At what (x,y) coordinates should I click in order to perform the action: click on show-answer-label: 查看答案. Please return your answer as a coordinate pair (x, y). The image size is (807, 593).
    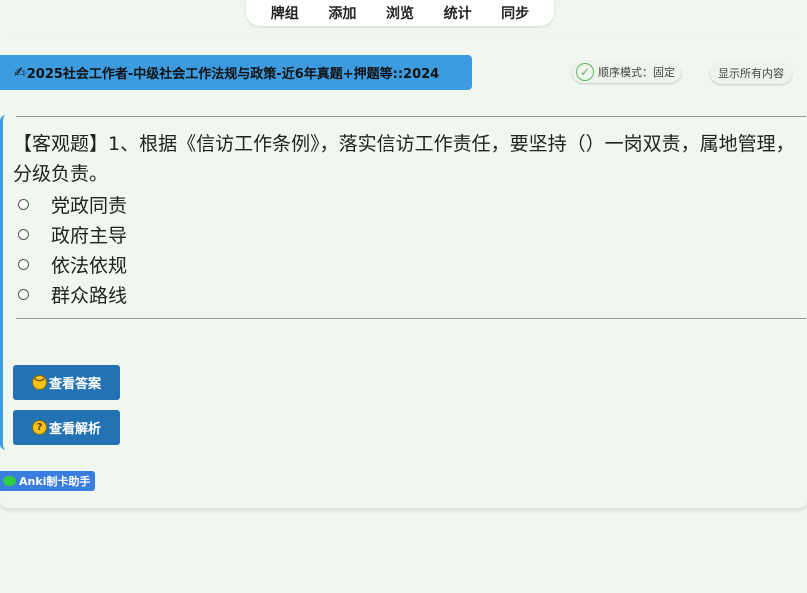
    Looking at the image, I should click on (74, 384).